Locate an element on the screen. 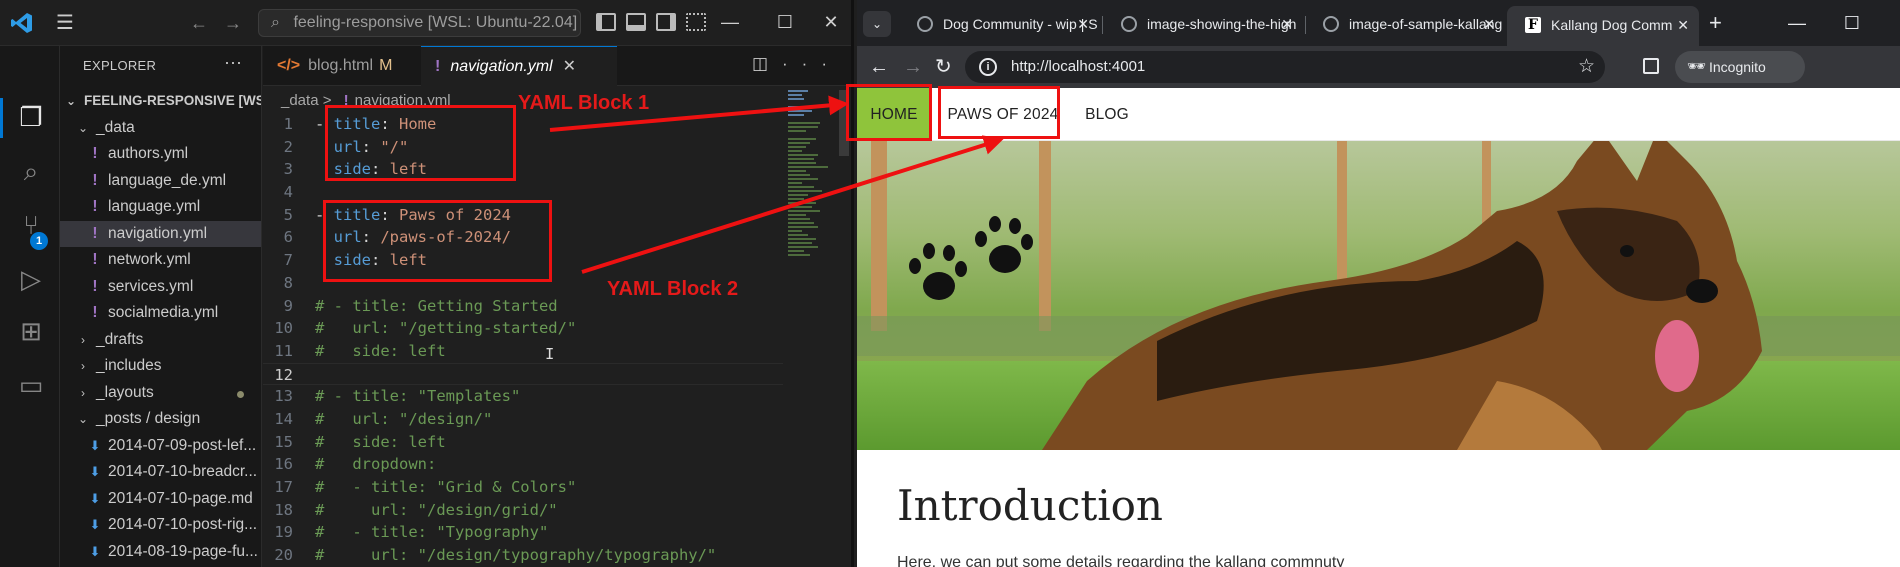  file-row: ! navigation.yml is located at coordinates (160, 233).